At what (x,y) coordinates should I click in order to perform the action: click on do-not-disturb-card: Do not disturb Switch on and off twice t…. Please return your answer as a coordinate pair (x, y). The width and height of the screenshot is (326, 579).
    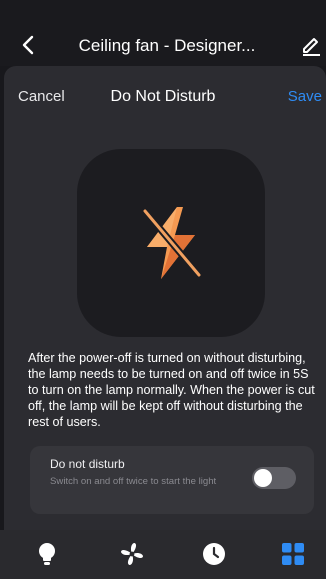
    Looking at the image, I should click on (172, 480).